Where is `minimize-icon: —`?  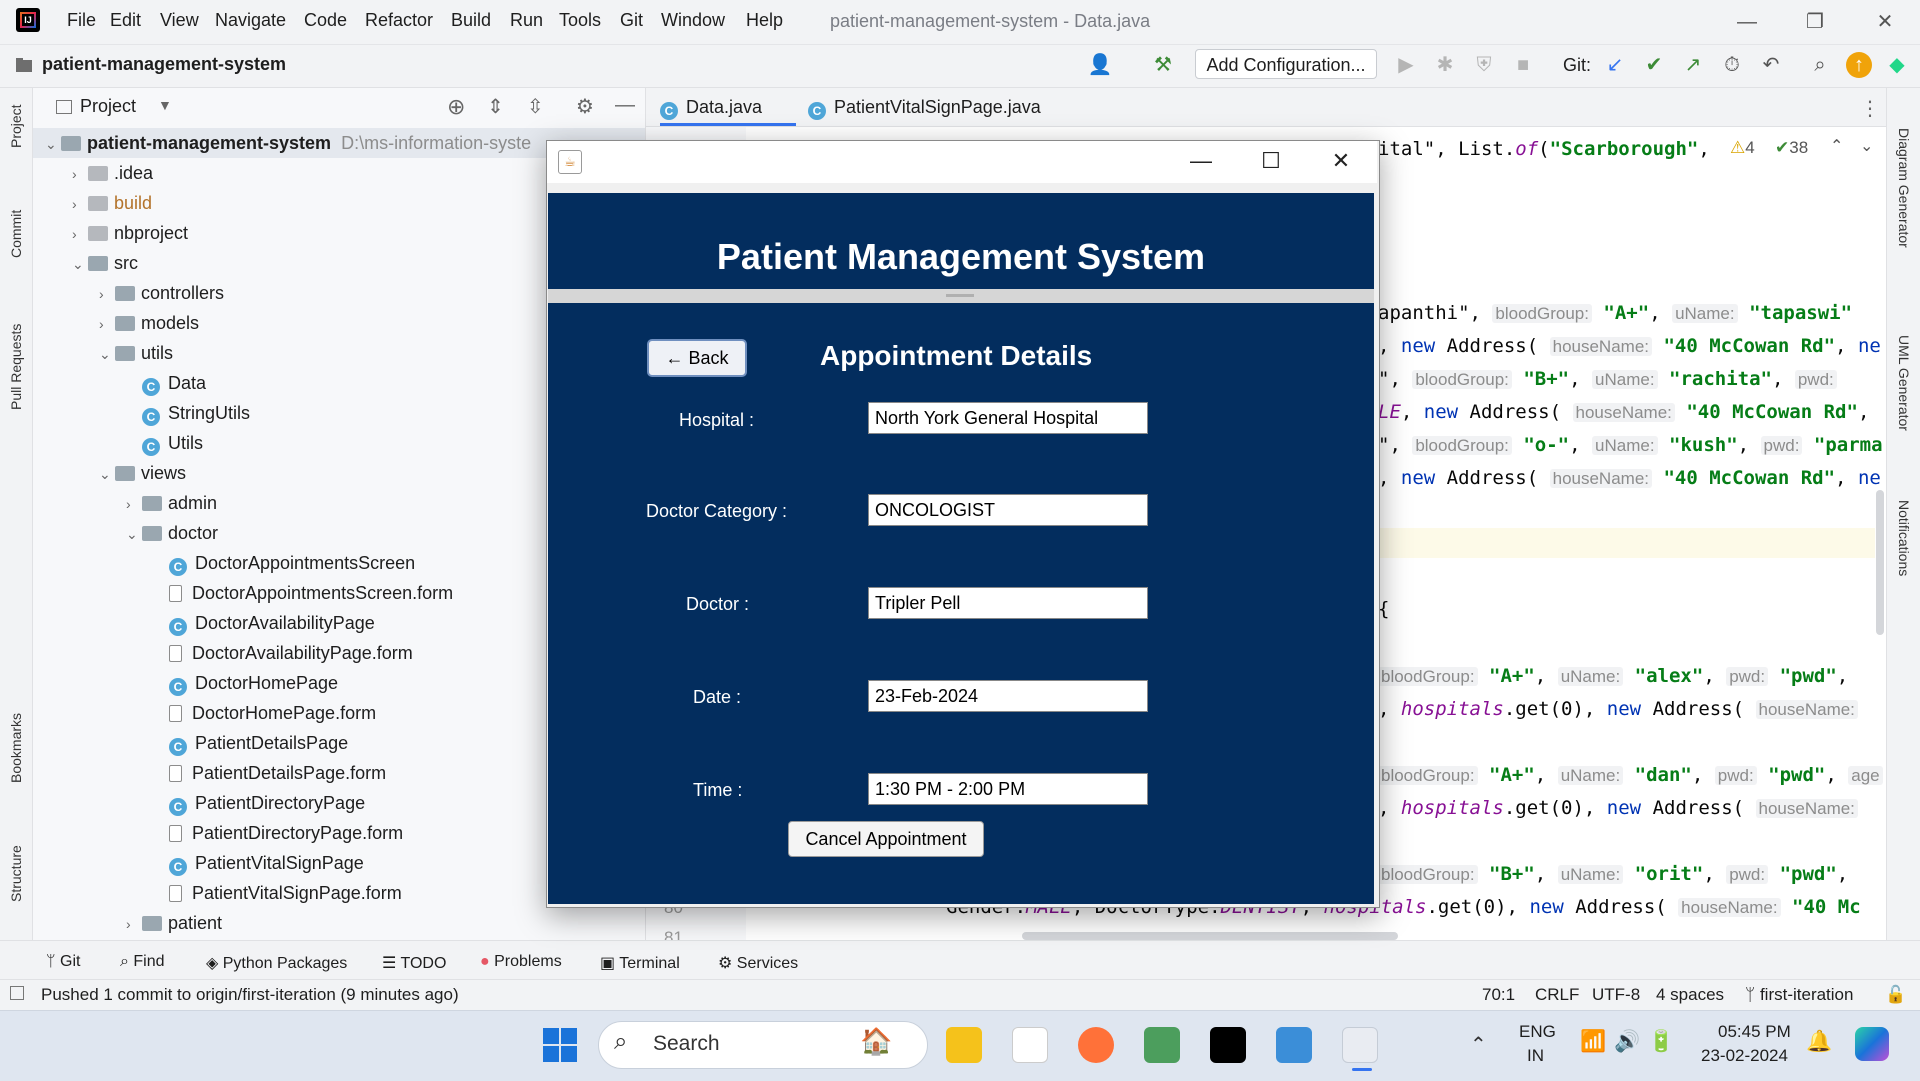 minimize-icon: — is located at coordinates (1747, 22).